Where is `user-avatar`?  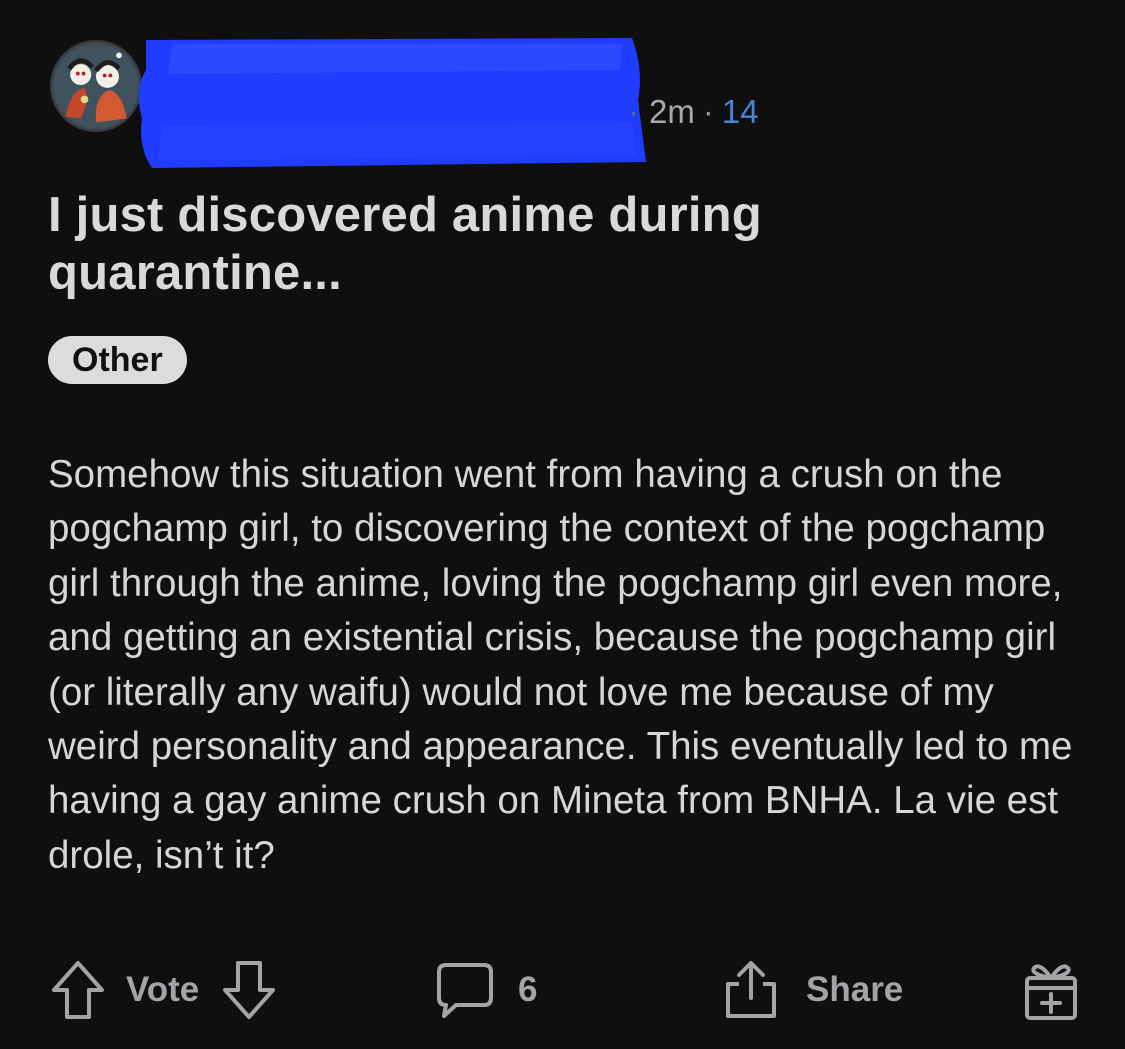
user-avatar is located at coordinates (96, 86).